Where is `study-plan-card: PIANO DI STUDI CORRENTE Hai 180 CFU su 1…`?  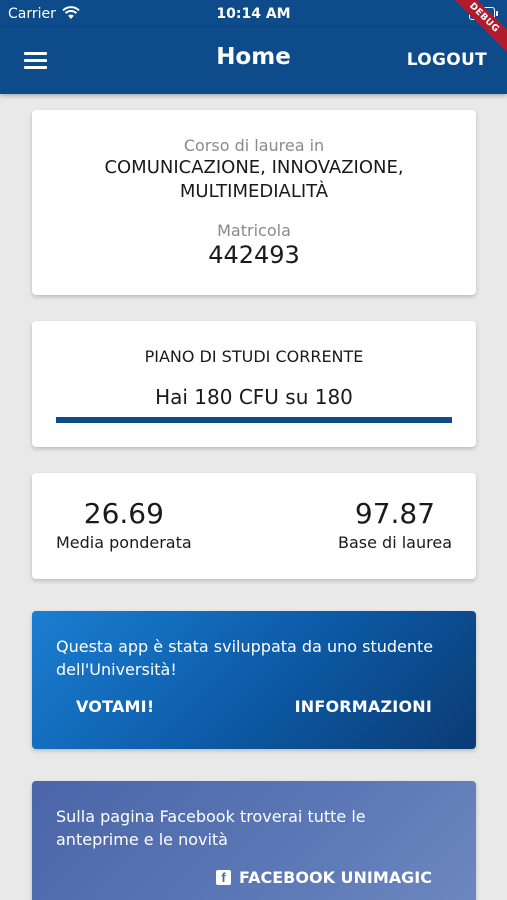
study-plan-card: PIANO DI STUDI CORRENTE Hai 180 CFU su 1… is located at coordinates (254, 384).